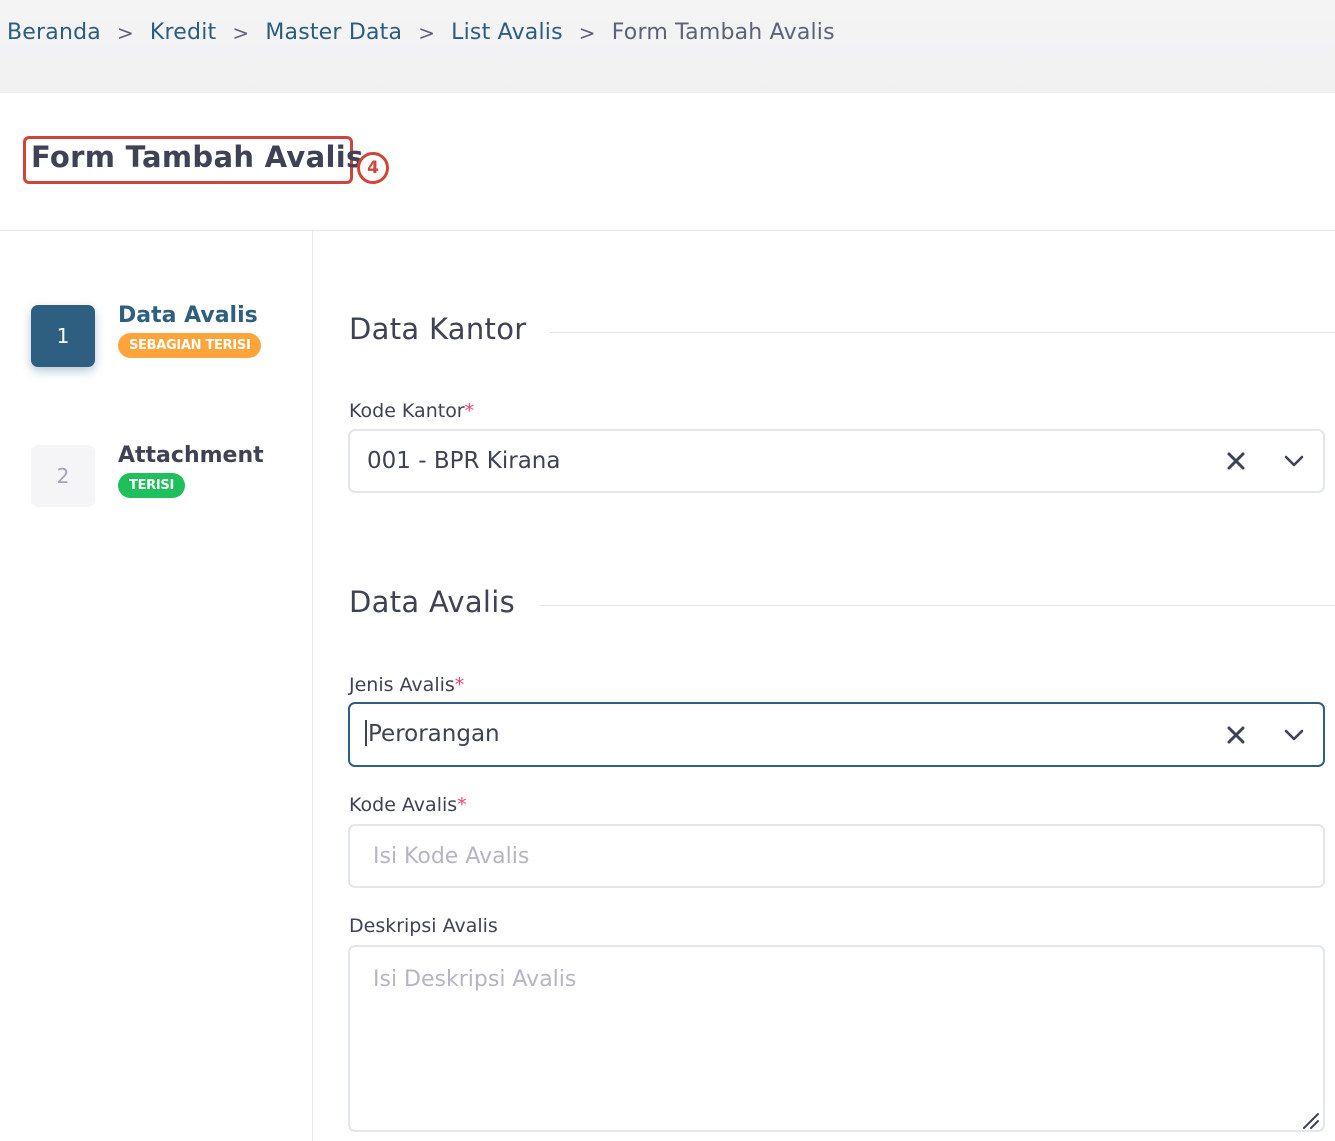 The height and width of the screenshot is (1141, 1335). What do you see at coordinates (432, 602) in the screenshot?
I see `section-title-text: Data Avalis` at bounding box center [432, 602].